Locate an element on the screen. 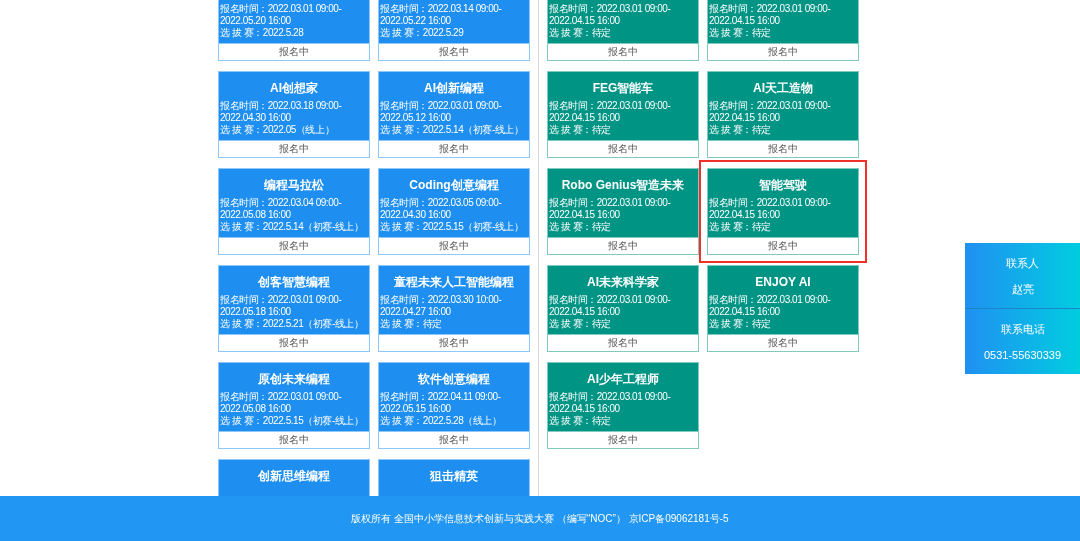  selection-date: 选 拔 赛：2022.5.21（初赛-线上） is located at coordinates (292, 324).